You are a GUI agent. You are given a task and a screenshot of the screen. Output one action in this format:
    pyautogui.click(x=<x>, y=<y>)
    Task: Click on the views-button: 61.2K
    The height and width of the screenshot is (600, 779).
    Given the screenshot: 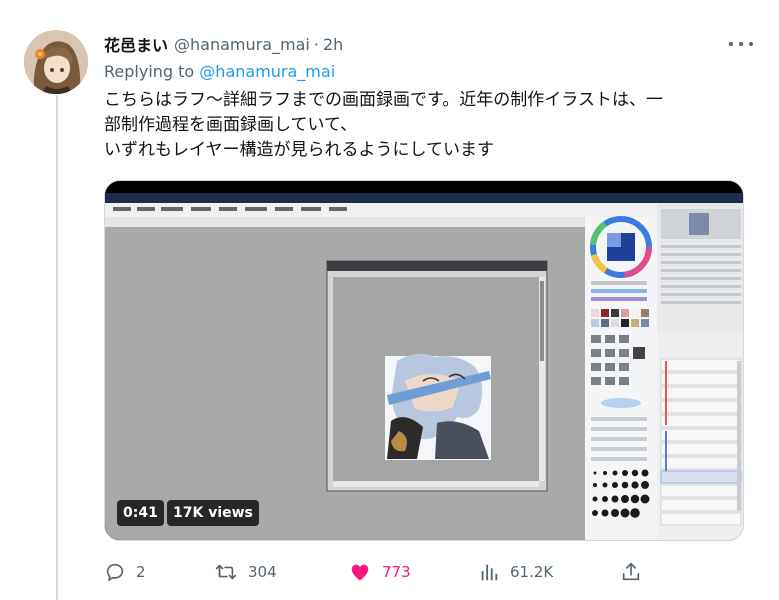 What is the action you would take?
    pyautogui.click(x=515, y=572)
    